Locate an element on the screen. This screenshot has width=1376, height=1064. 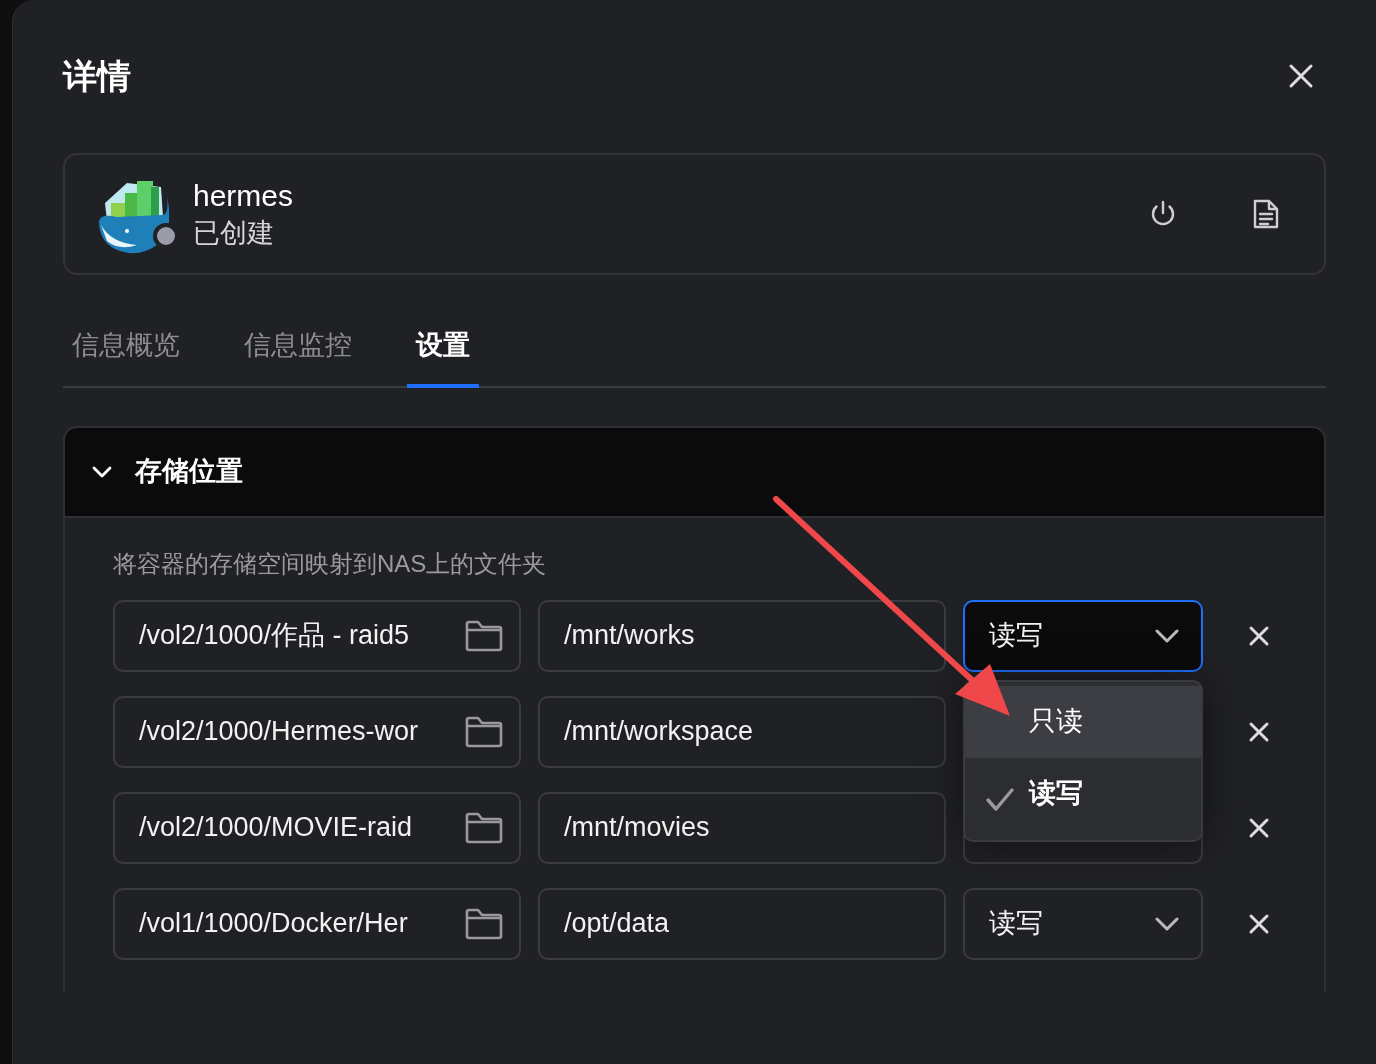
section-description: 将容器的存储空间映射到NAS上的文件夹 is located at coordinates (330, 563).